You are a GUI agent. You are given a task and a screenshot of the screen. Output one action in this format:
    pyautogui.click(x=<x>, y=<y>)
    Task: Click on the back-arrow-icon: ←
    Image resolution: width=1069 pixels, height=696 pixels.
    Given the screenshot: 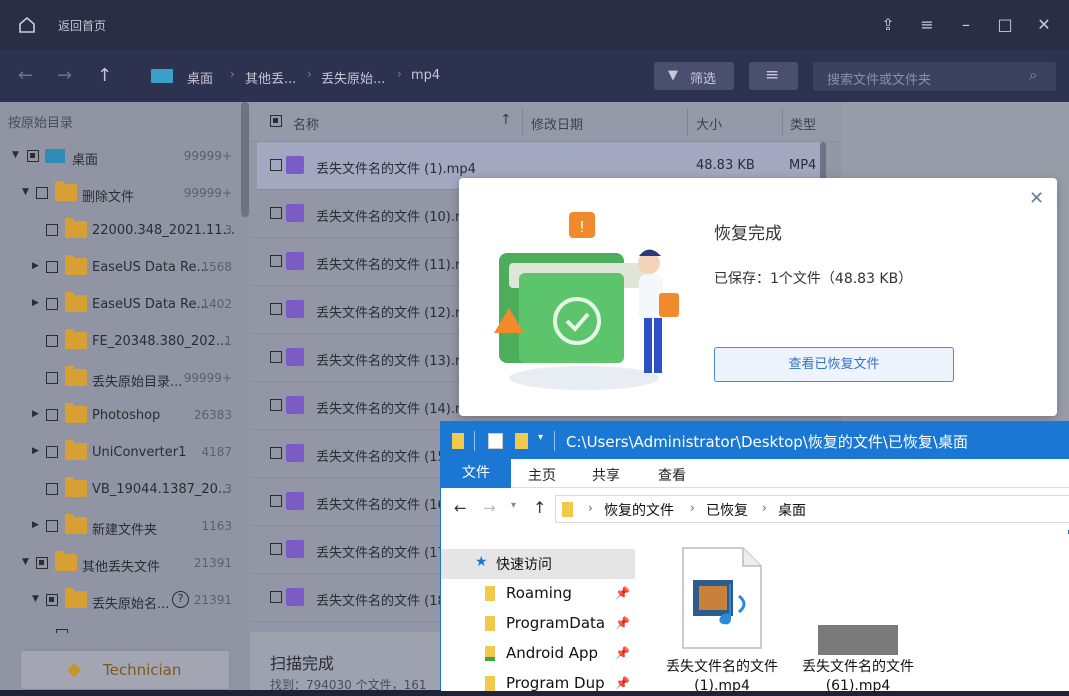 What is the action you would take?
    pyautogui.click(x=25, y=75)
    